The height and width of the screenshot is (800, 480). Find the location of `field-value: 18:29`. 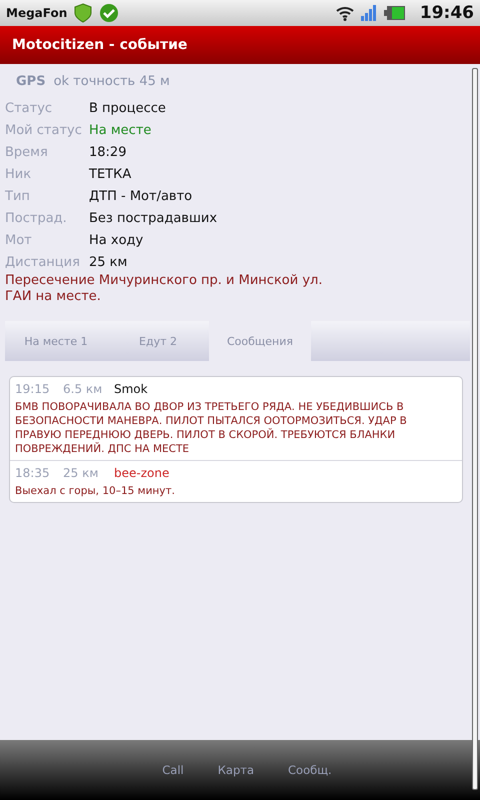

field-value: 18:29 is located at coordinates (108, 152).